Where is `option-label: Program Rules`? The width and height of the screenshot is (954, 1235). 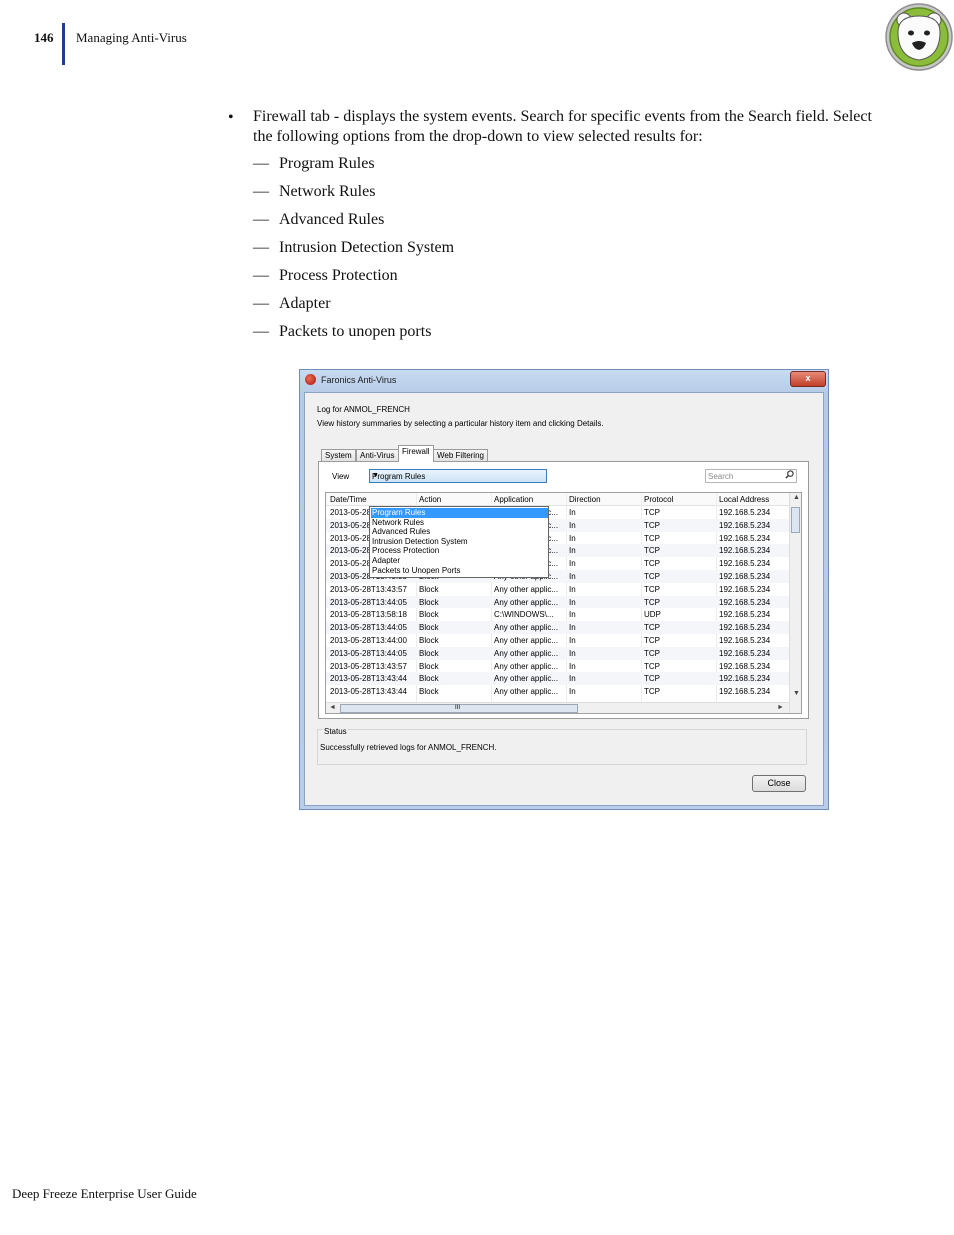
option-label: Program Rules is located at coordinates (327, 163).